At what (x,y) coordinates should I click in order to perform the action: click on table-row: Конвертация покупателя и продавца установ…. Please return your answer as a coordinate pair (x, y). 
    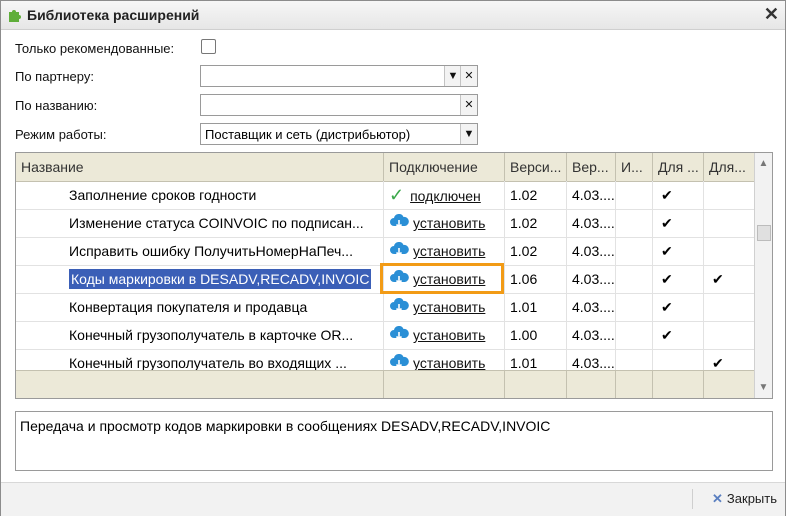
    Looking at the image, I should click on (386, 307).